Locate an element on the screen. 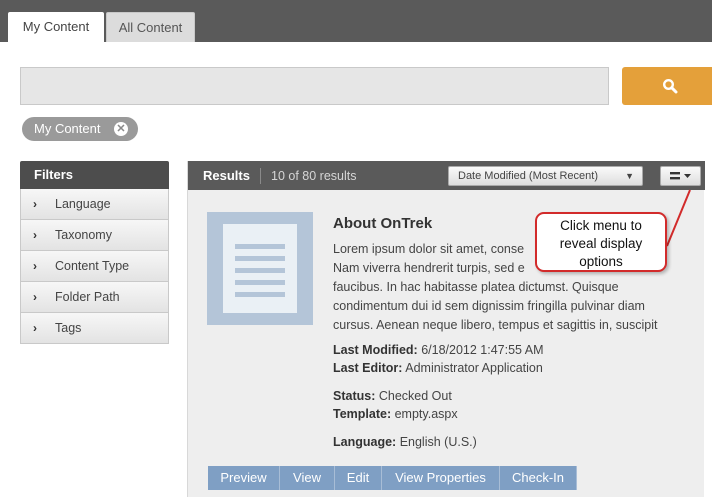 This screenshot has height=497, width=712. search-input is located at coordinates (314, 86).